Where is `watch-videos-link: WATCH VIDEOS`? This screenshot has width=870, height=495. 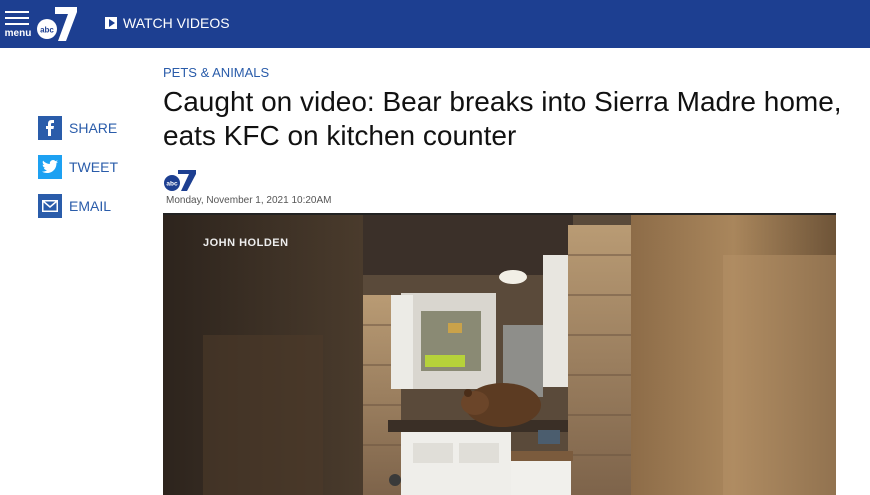 watch-videos-link: WATCH VIDEOS is located at coordinates (167, 23).